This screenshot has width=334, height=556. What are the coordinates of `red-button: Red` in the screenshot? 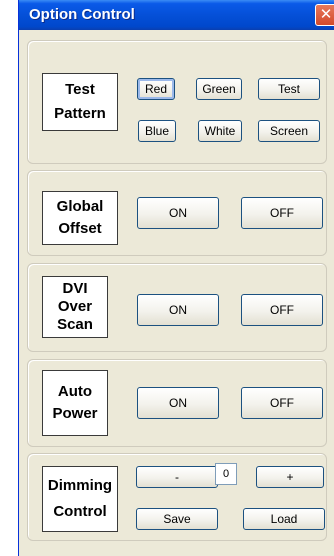 It's located at (156, 89).